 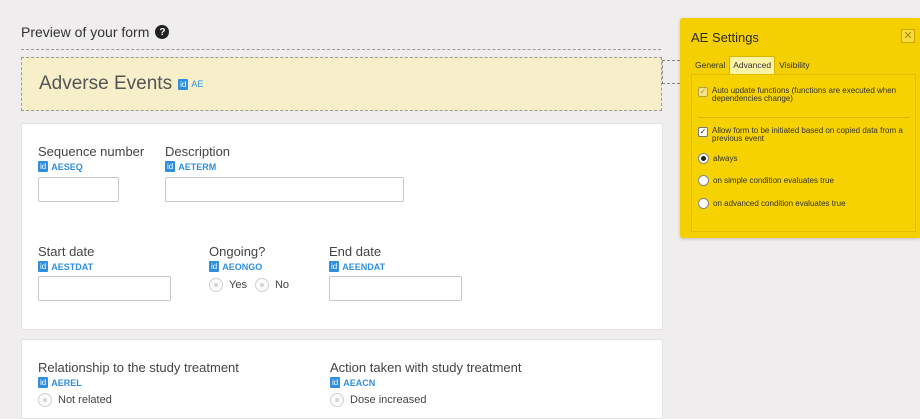 I want to click on radio-option-no: No, so click(x=272, y=285).